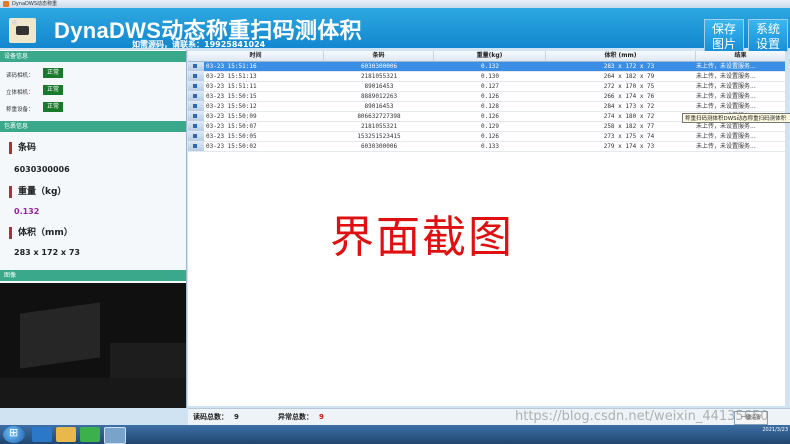 This screenshot has height=444, width=790. I want to click on app-icon, so click(6, 4).